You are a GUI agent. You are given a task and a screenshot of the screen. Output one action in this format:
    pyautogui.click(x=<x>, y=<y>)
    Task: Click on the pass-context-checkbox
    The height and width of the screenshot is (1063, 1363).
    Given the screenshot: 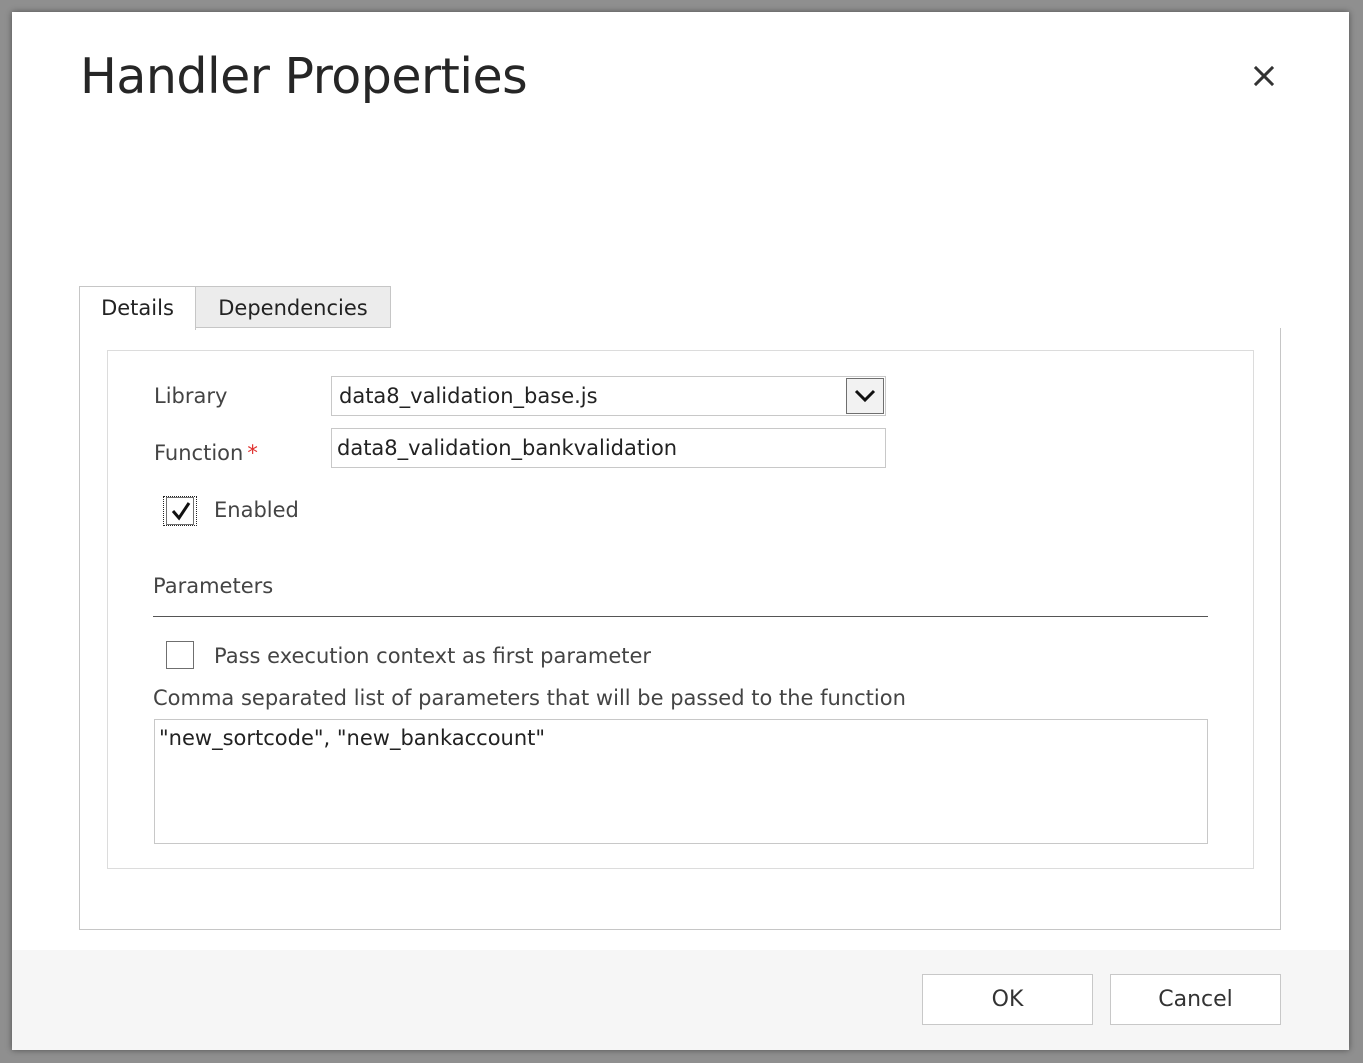 What is the action you would take?
    pyautogui.click(x=180, y=655)
    